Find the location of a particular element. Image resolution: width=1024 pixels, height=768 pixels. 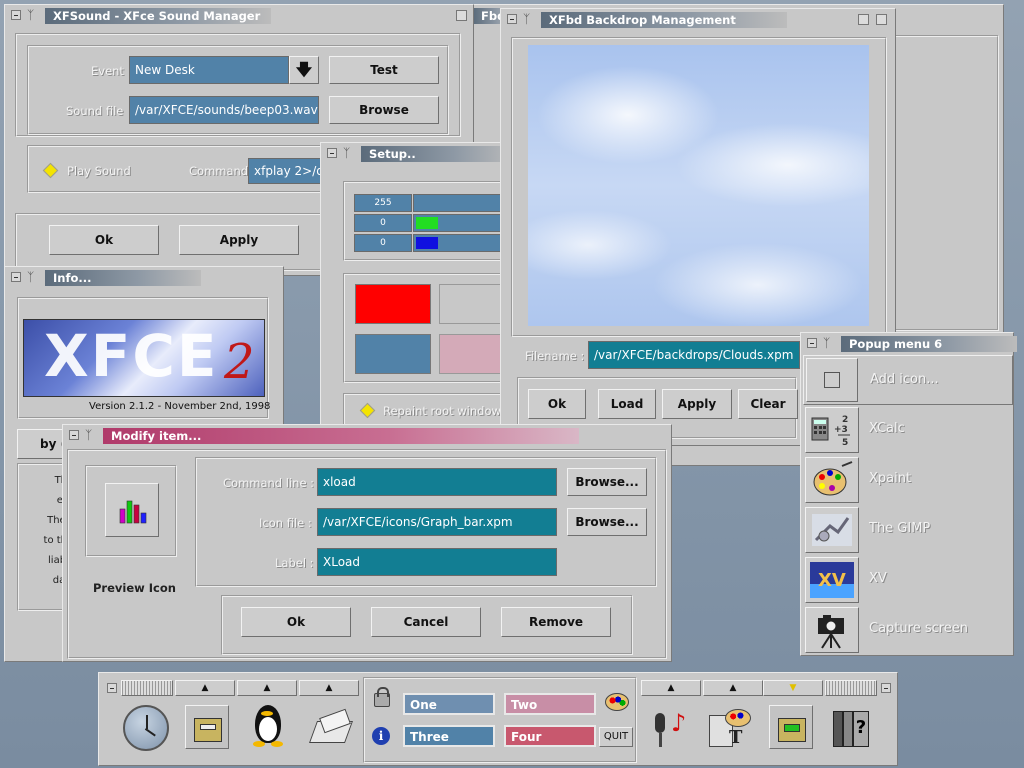

popup-arrow-3: ▲ is located at coordinates (329, 688).